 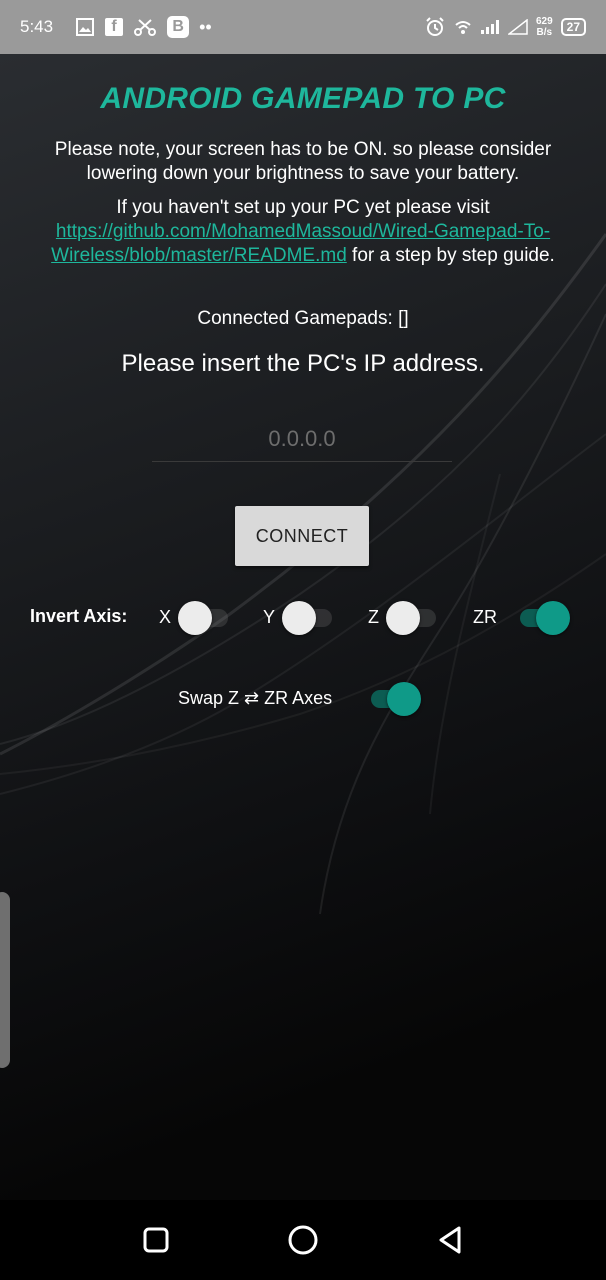 What do you see at coordinates (165, 617) in the screenshot?
I see `axis-x-label: X` at bounding box center [165, 617].